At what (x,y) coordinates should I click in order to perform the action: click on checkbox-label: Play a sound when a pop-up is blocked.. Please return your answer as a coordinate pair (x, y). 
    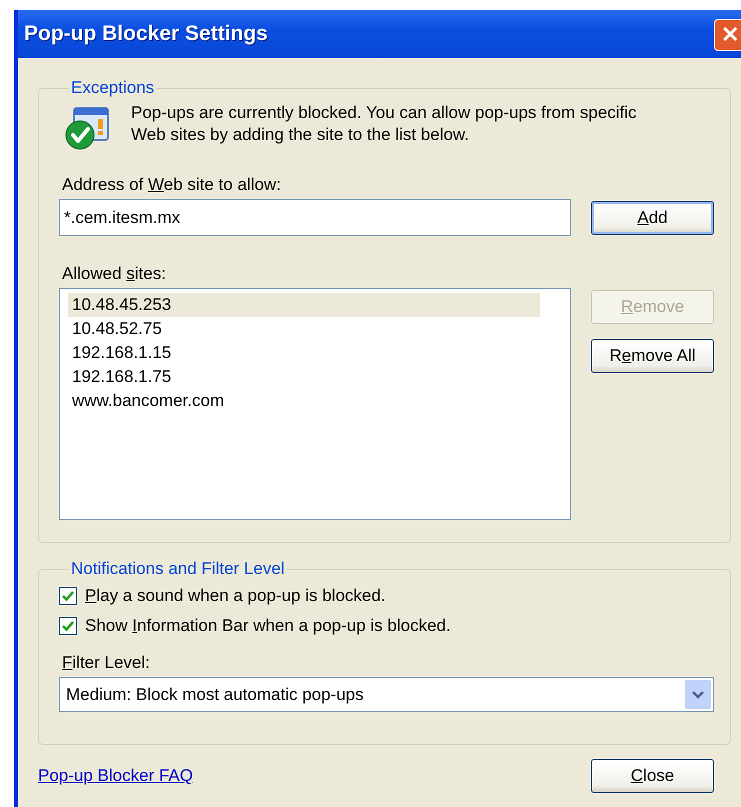
    Looking at the image, I should click on (235, 596).